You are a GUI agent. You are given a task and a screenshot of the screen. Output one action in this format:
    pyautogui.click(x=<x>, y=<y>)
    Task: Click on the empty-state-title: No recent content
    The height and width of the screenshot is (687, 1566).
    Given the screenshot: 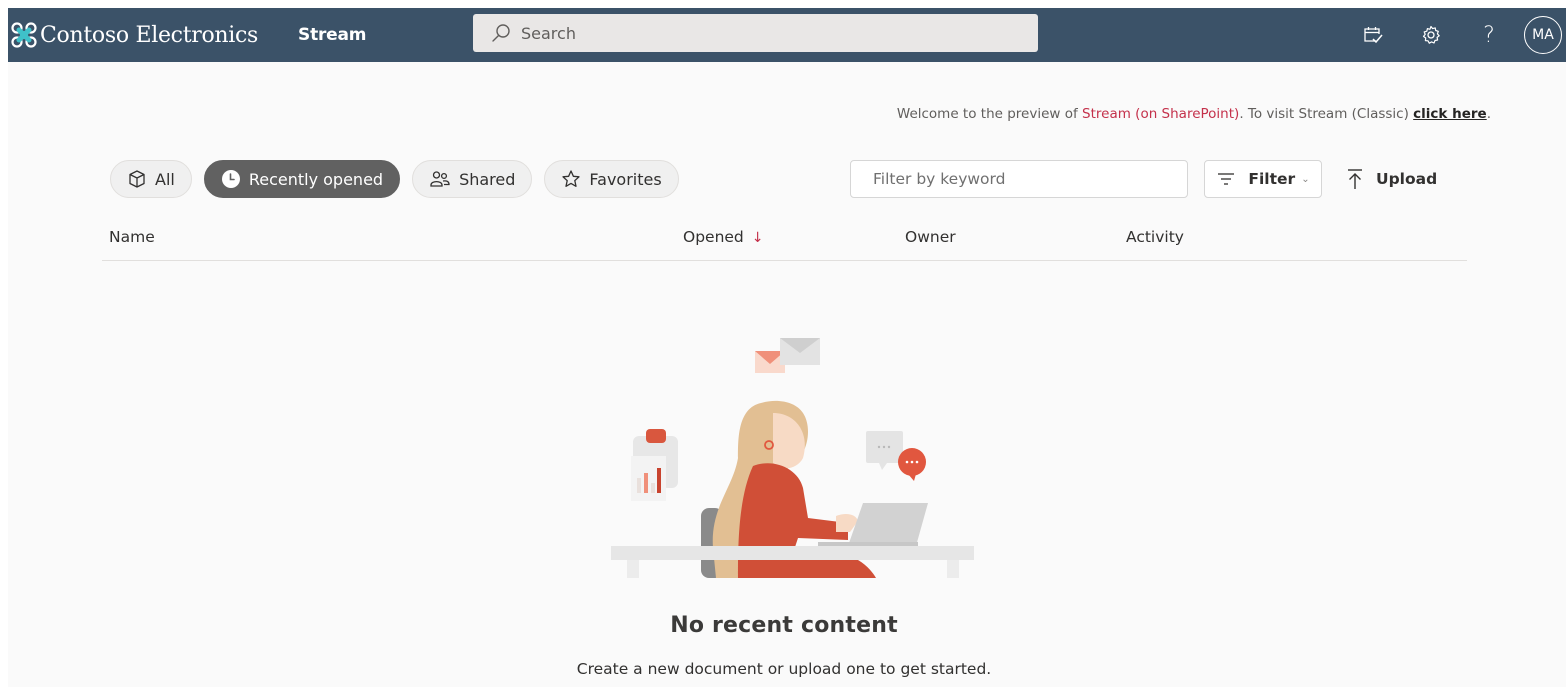 What is the action you would take?
    pyautogui.click(x=784, y=625)
    